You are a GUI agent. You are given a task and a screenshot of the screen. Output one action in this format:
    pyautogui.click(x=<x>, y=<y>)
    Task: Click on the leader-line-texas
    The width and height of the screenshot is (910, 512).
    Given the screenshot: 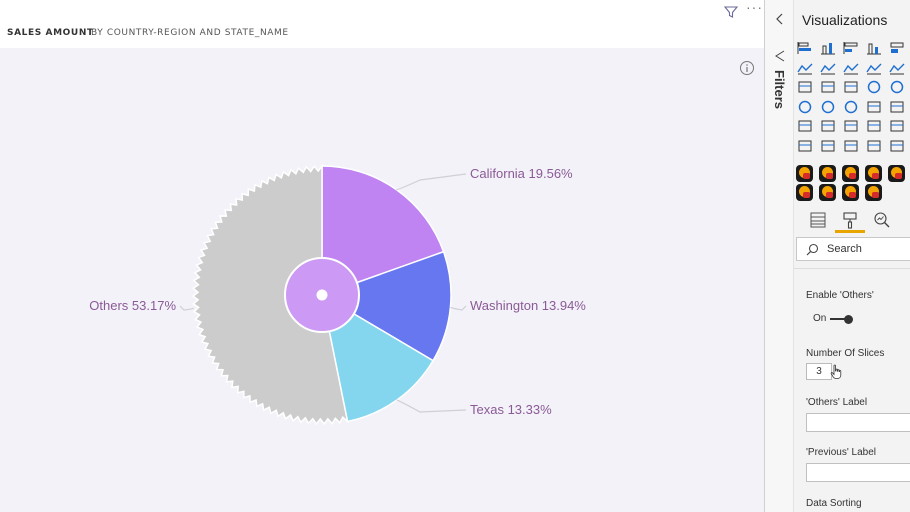 What is the action you would take?
    pyautogui.click(x=431, y=406)
    